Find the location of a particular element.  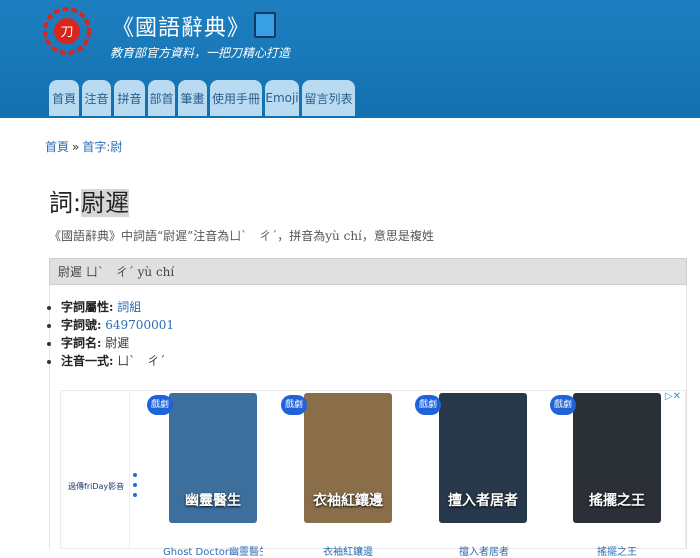

breadcrumb-home: 首頁 is located at coordinates (57, 147).